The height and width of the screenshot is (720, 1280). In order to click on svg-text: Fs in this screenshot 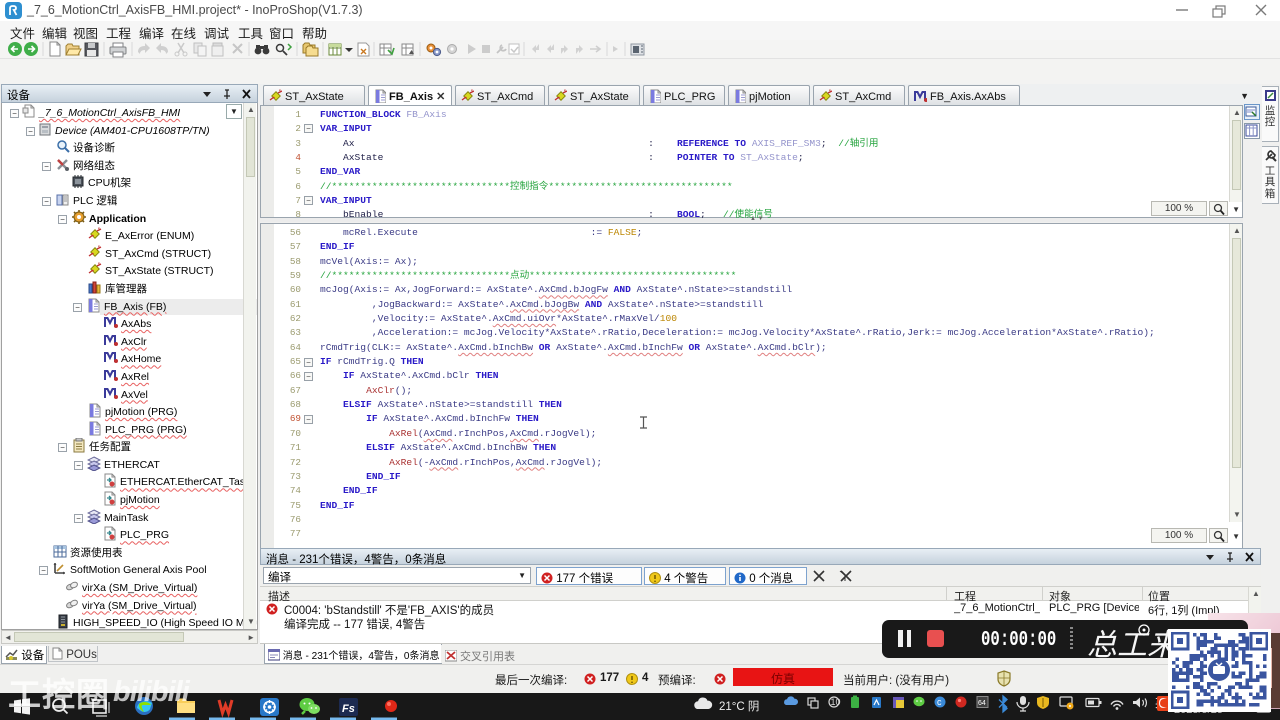, I will do `click(348, 709)`.